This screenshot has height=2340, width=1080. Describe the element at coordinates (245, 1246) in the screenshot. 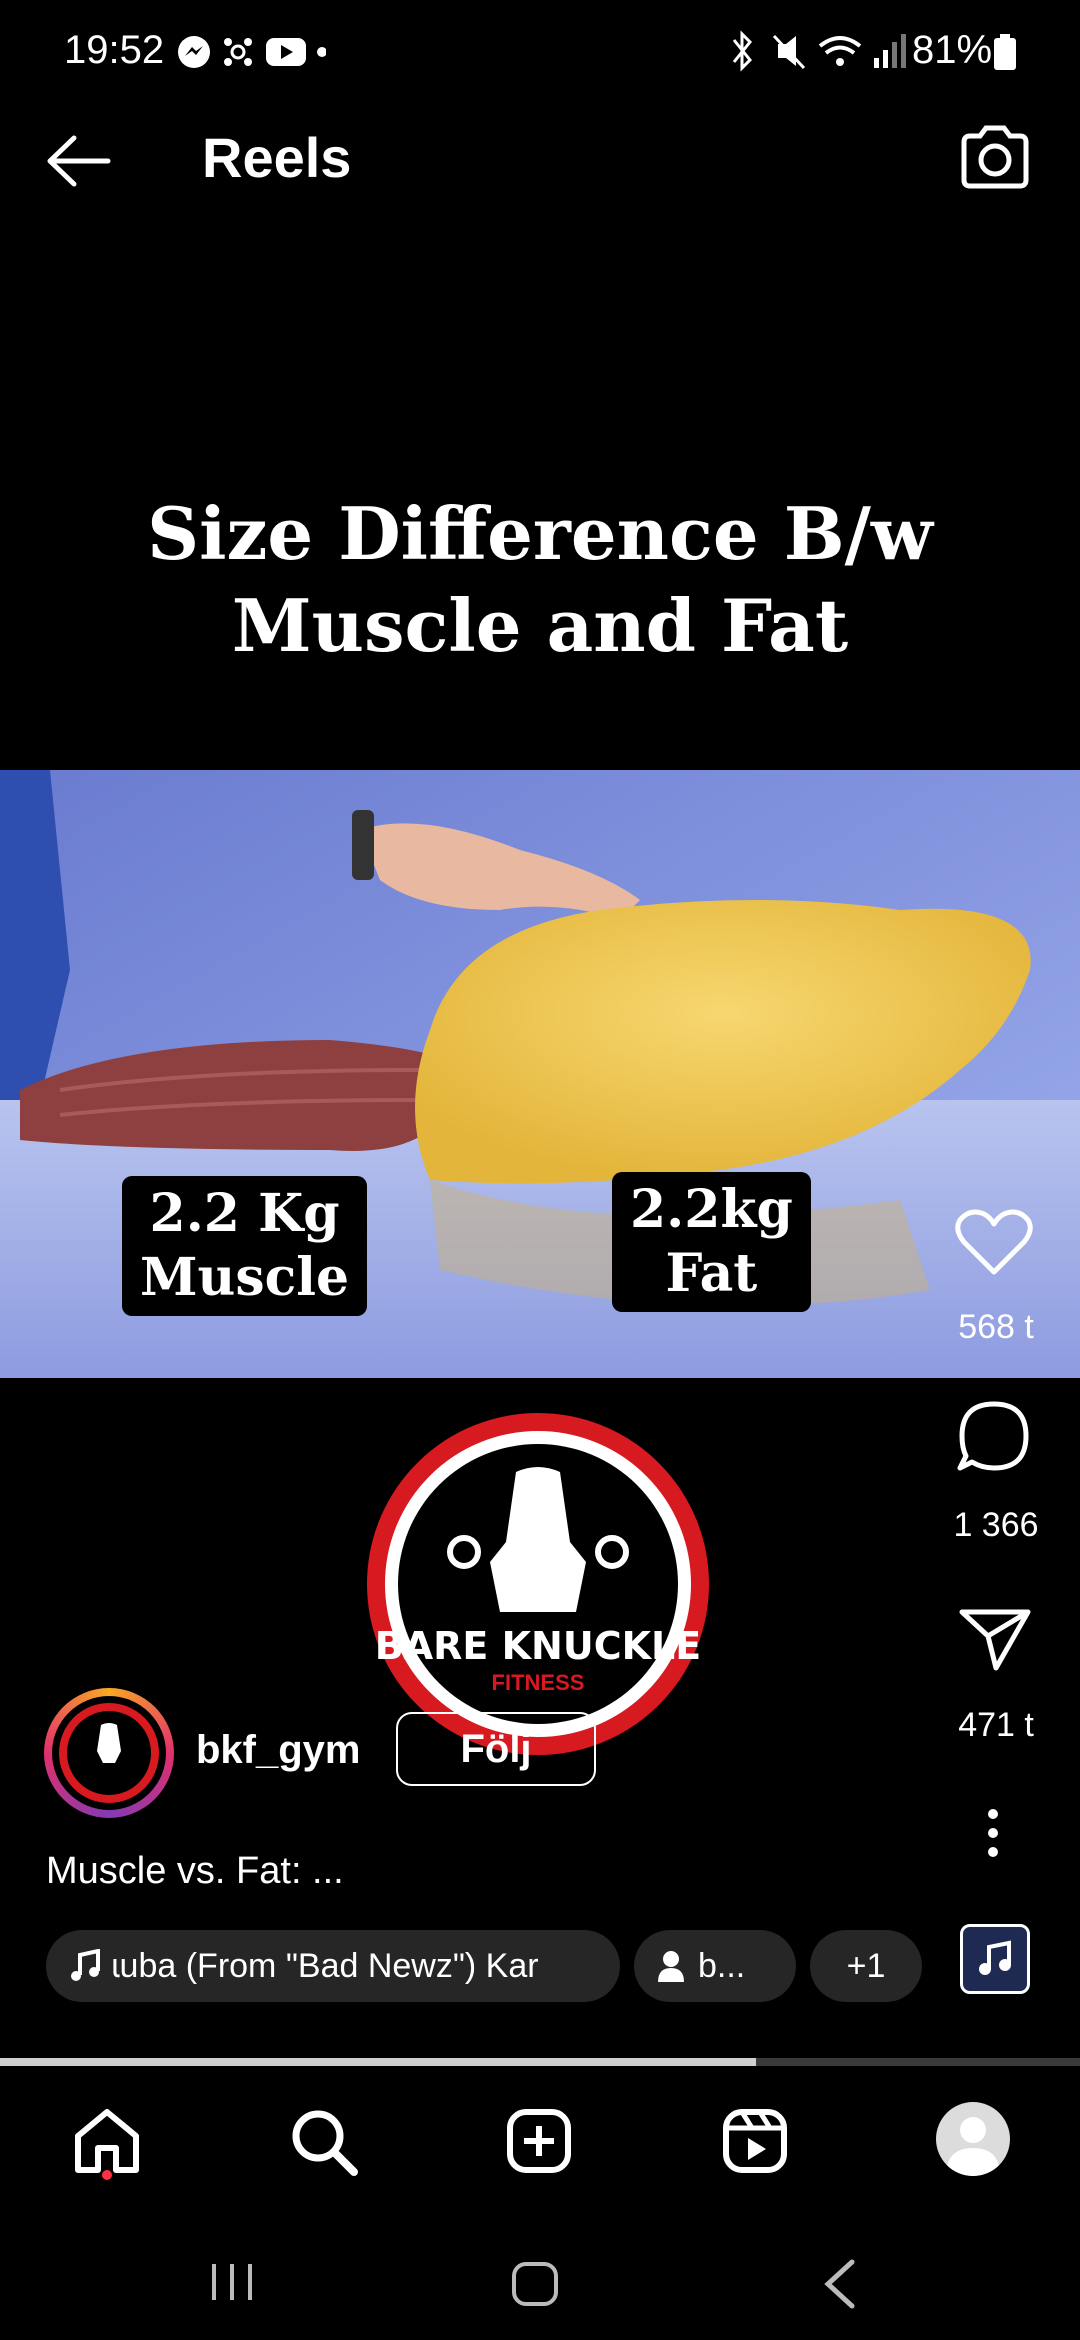

I see `label-muscle: 2.2 Kg Muscle` at that location.